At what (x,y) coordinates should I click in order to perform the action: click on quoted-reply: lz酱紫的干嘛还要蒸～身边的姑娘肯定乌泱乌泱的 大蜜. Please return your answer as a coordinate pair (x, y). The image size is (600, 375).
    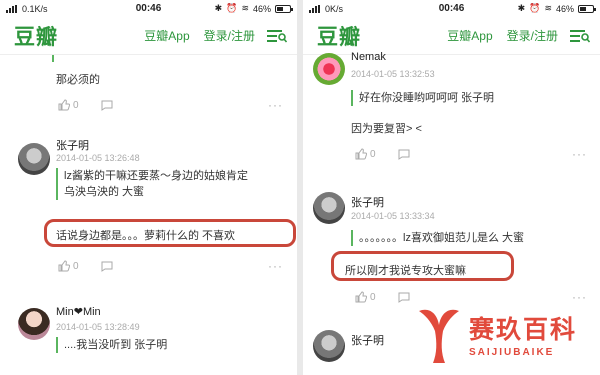
    Looking at the image, I should click on (156, 184).